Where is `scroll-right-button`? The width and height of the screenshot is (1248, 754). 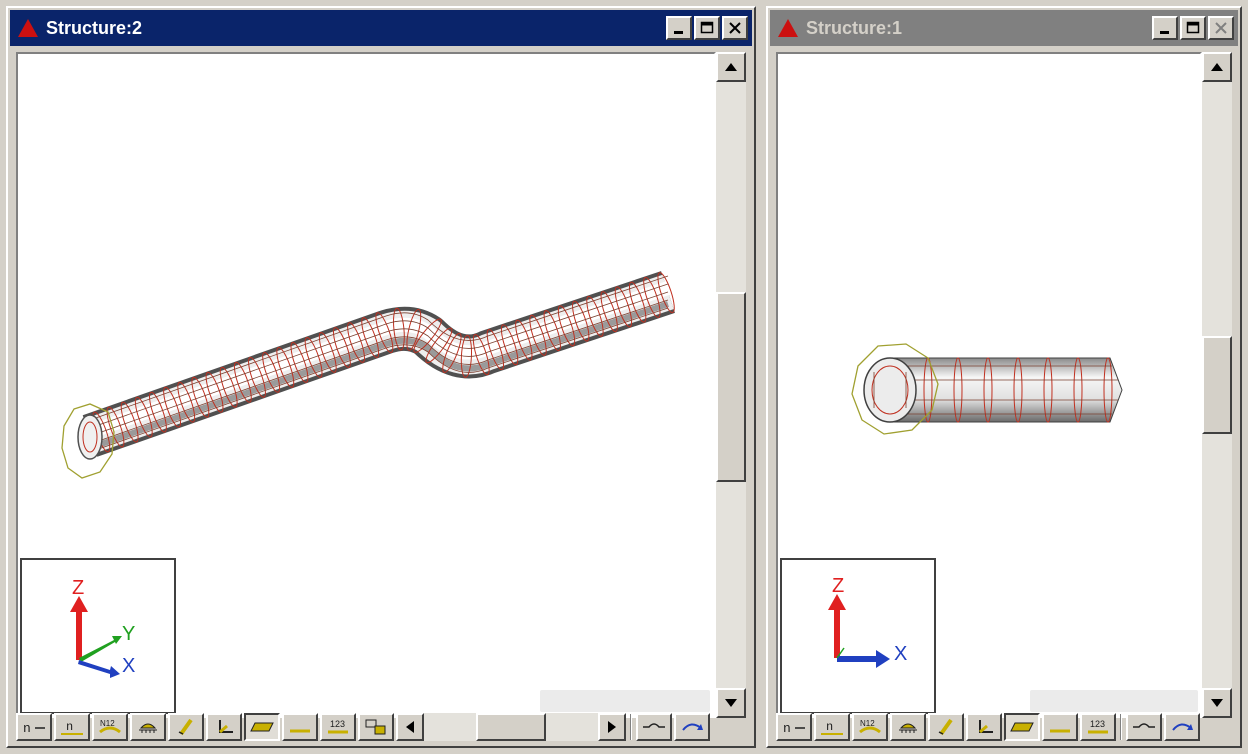
scroll-right-button is located at coordinates (612, 727).